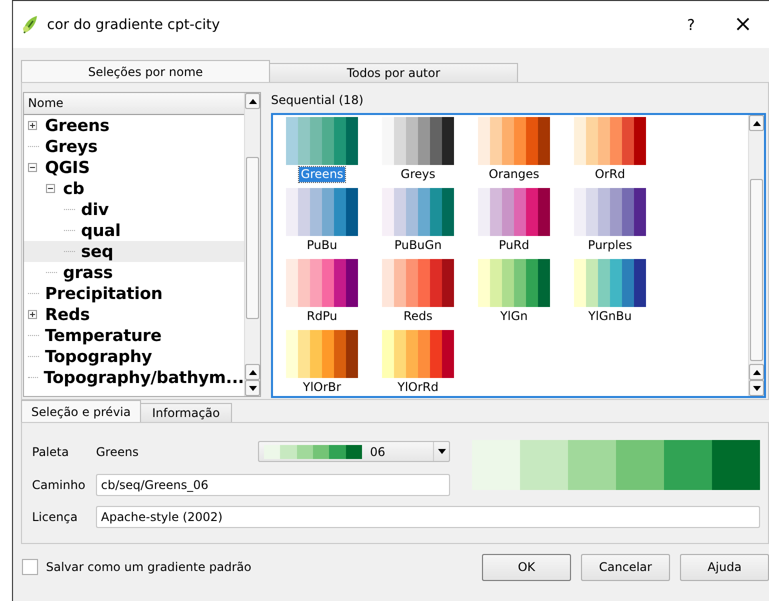 The height and width of the screenshot is (601, 769). I want to click on palette-name: PuRd, so click(514, 245).